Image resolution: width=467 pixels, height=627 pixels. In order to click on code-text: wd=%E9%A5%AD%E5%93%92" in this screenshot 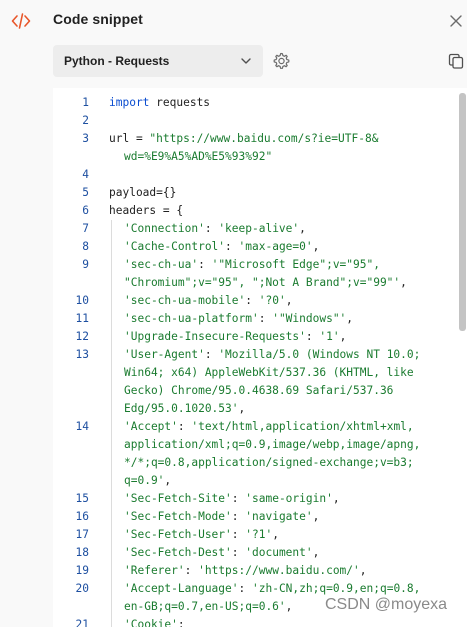, I will do `click(198, 157)`.